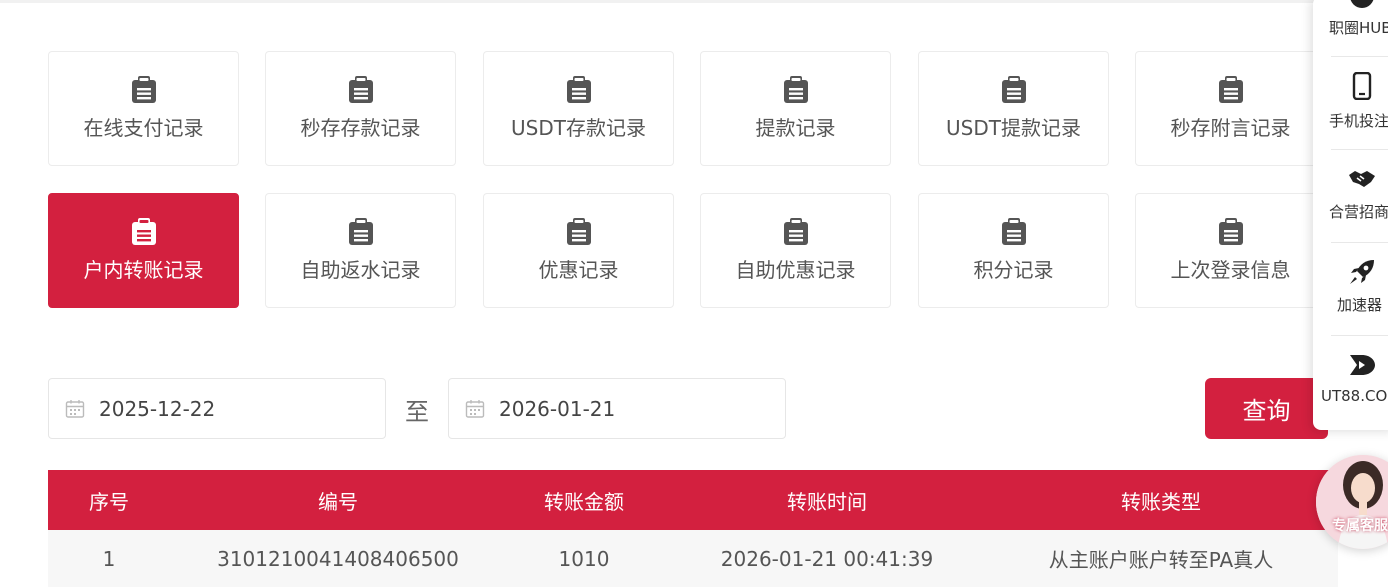  Describe the element at coordinates (617, 408) in the screenshot. I see `end-date-input: 2026-01-21` at that location.